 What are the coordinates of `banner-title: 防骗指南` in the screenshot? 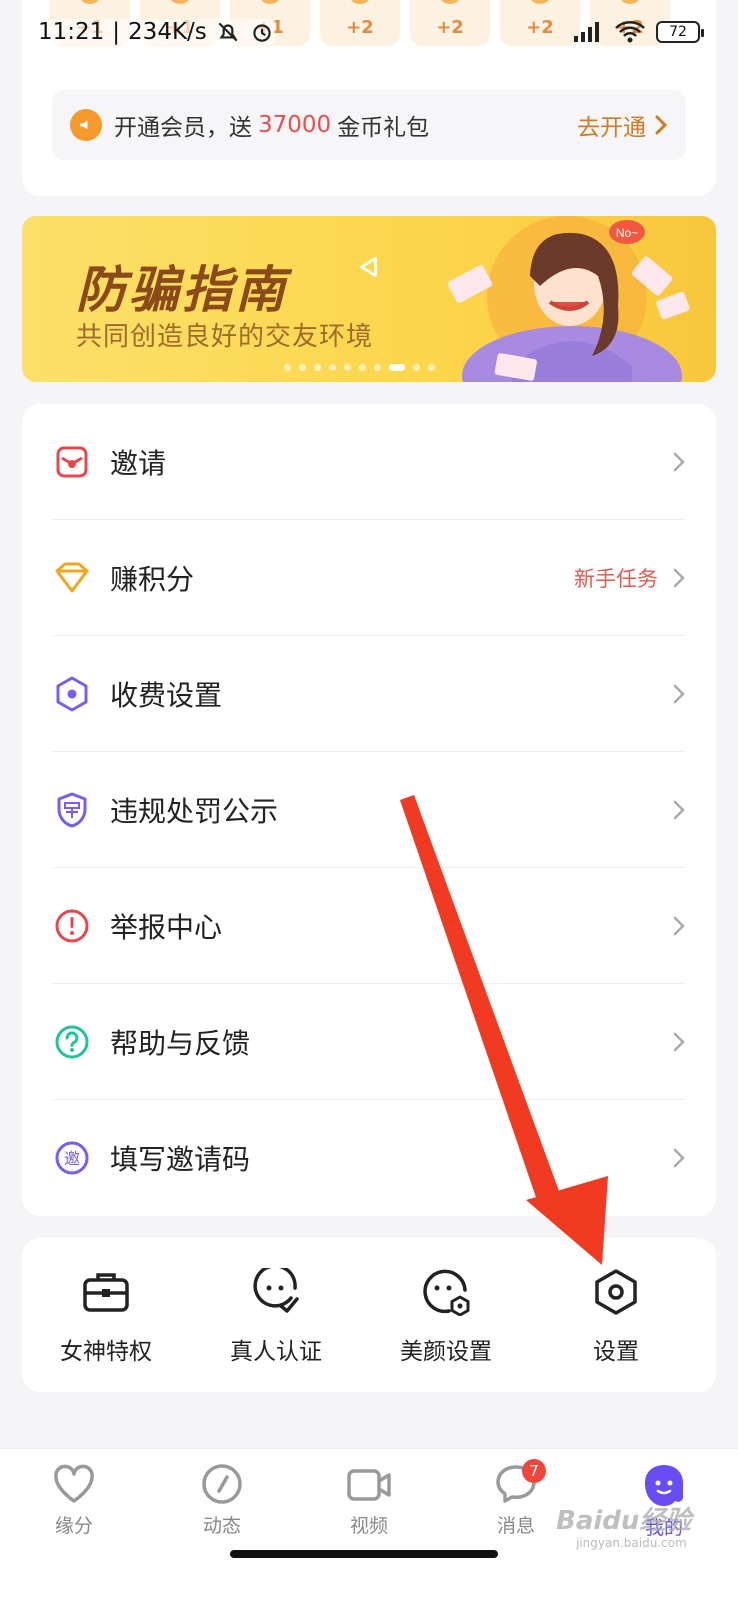 It's located at (182, 290).